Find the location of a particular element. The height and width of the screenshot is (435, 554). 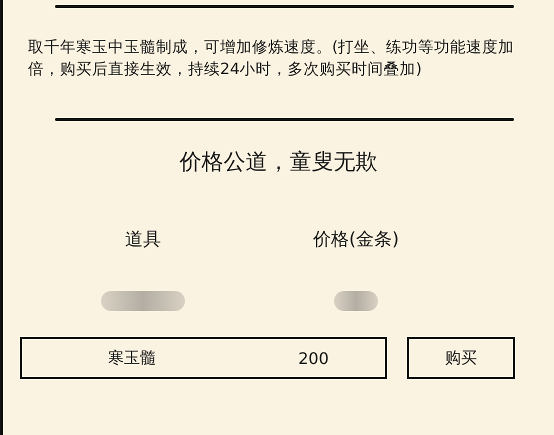

shop-heading: 价格公道，童叟无欺 is located at coordinates (279, 163).